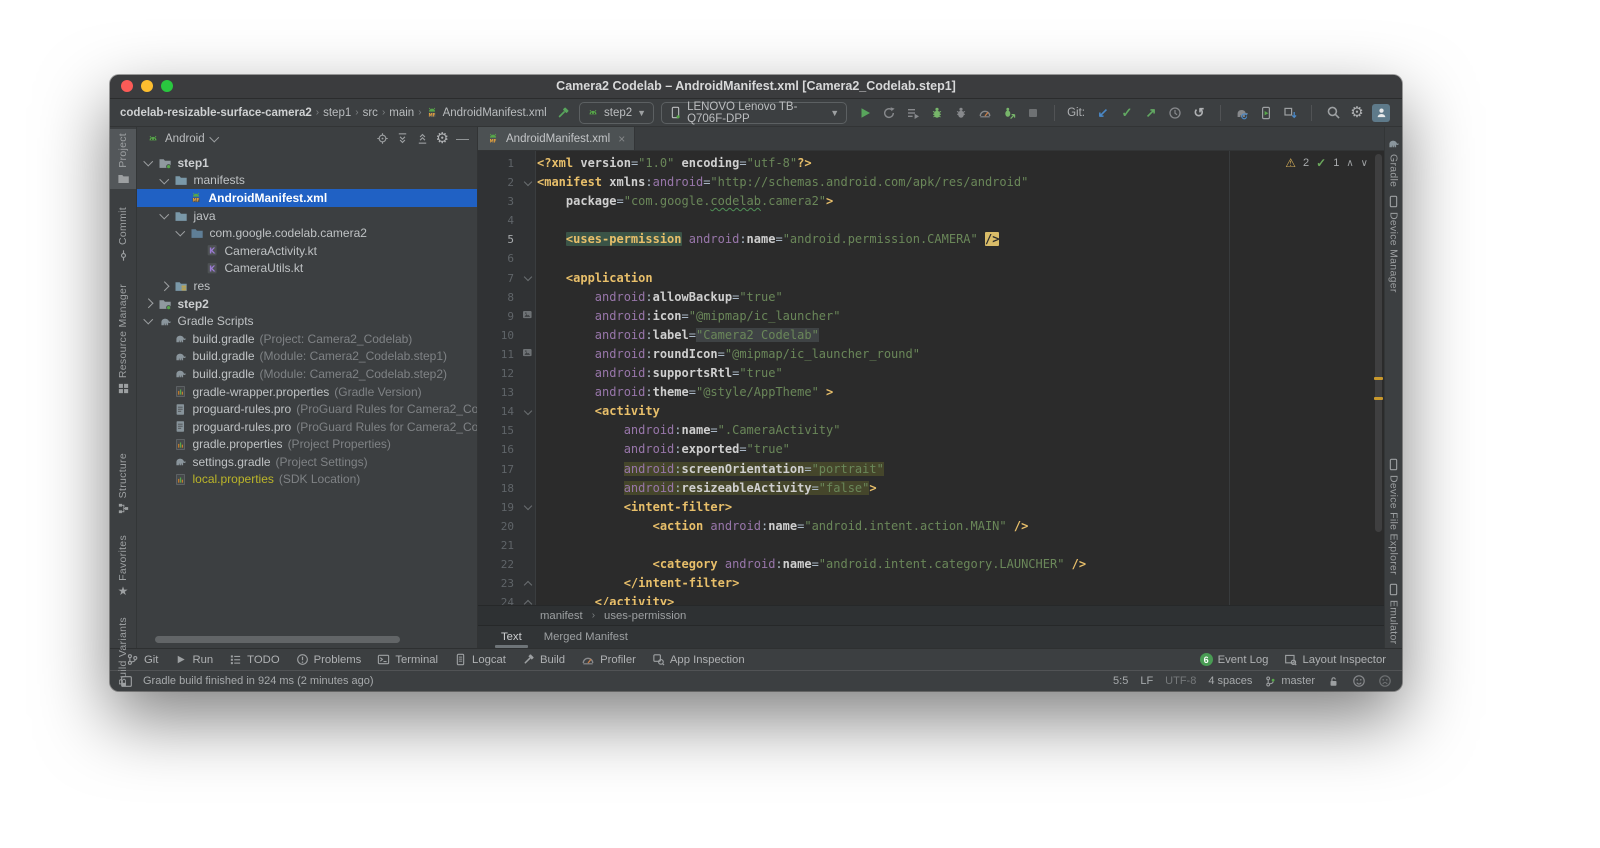 Image resolution: width=1600 pixels, height=848 pixels. I want to click on history-button, so click(1175, 112).